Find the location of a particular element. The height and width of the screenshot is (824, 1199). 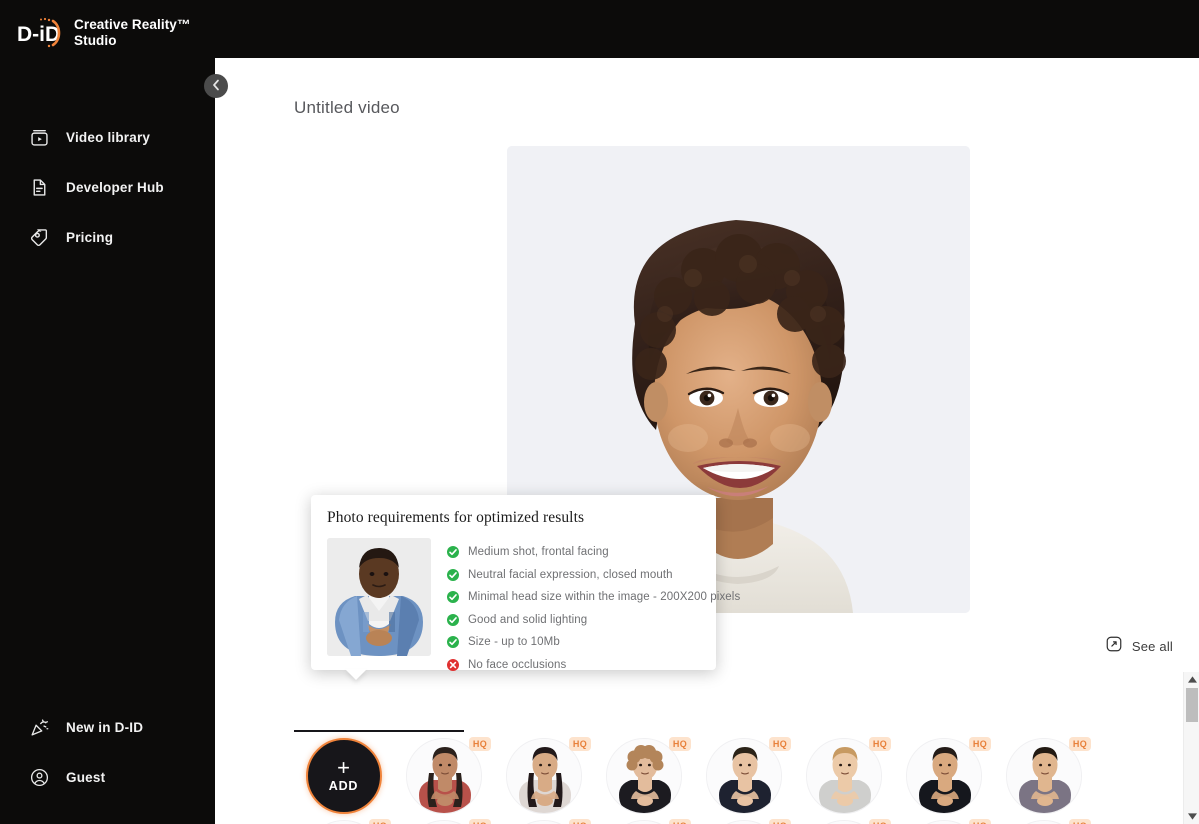

requirement-text: Good and solid lighting is located at coordinates (528, 619).